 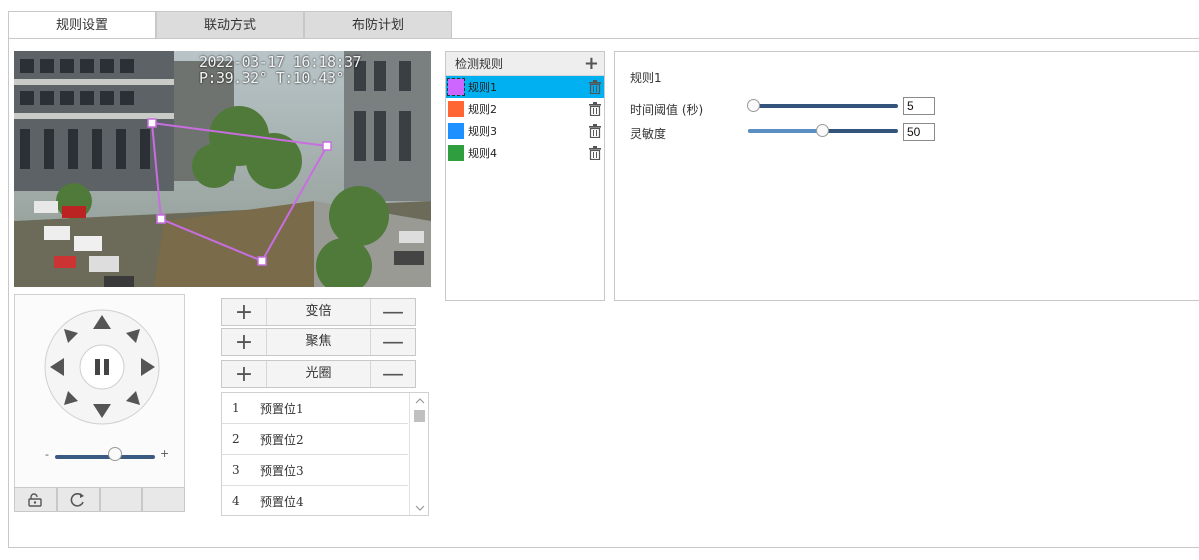 I want to click on pan-down-icon, so click(x=102, y=411).